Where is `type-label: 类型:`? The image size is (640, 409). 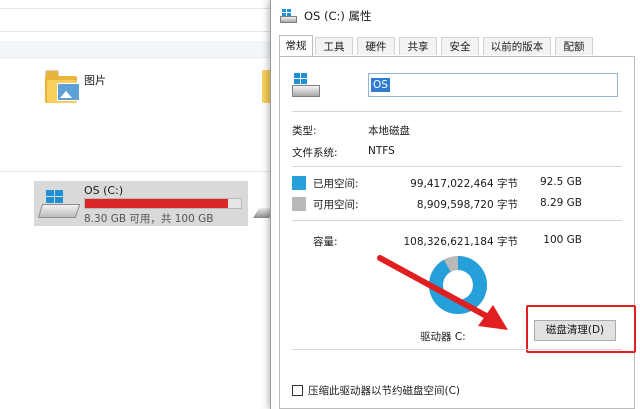
type-label: 类型: is located at coordinates (304, 131).